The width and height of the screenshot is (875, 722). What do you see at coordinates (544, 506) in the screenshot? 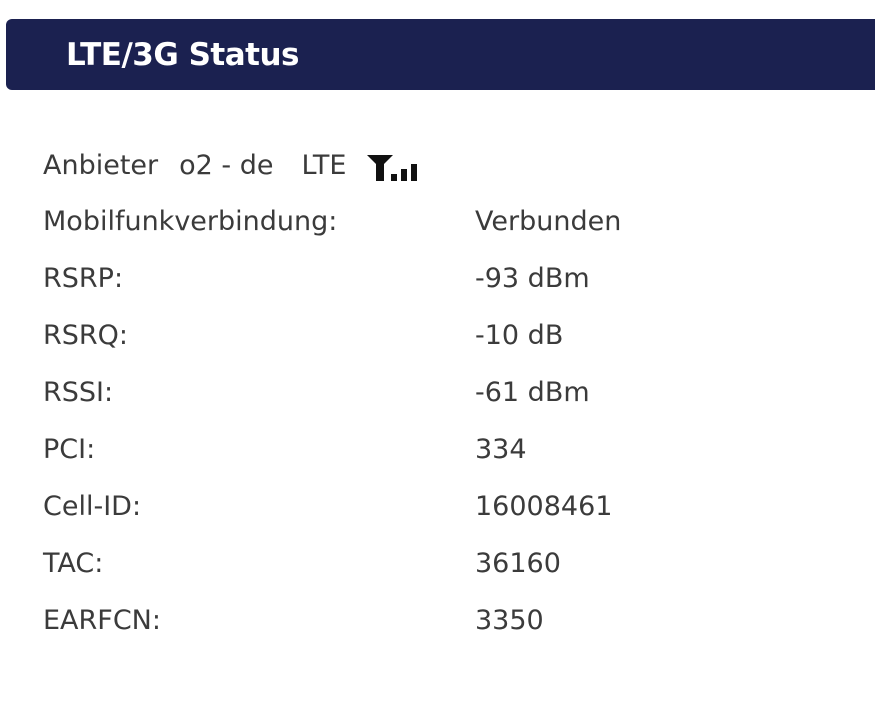
I see `row-value: 16008461` at bounding box center [544, 506].